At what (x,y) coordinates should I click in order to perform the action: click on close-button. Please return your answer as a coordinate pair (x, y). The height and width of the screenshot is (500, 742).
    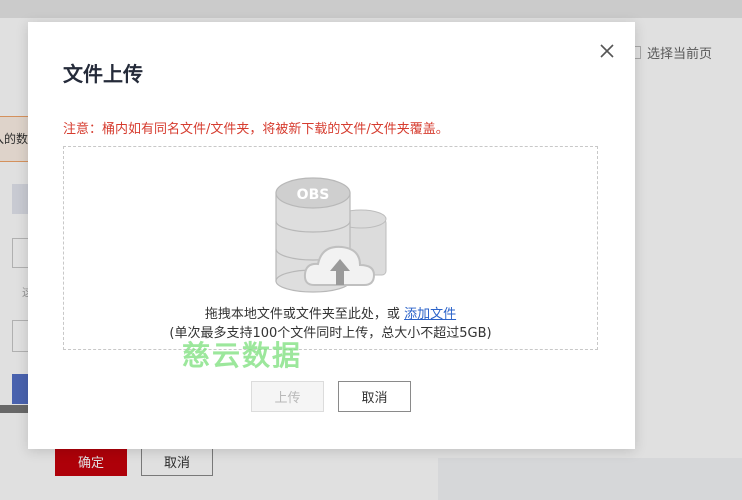
    Looking at the image, I should click on (607, 51).